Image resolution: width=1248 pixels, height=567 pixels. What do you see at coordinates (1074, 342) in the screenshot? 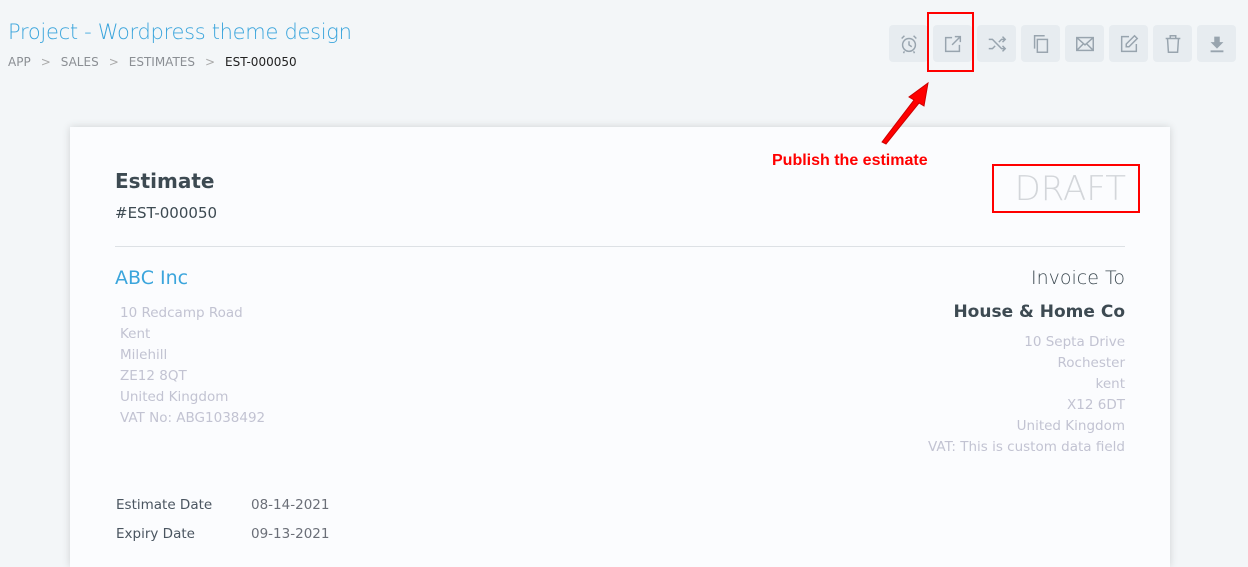
I see `address-line: 10 Septa Drive` at bounding box center [1074, 342].